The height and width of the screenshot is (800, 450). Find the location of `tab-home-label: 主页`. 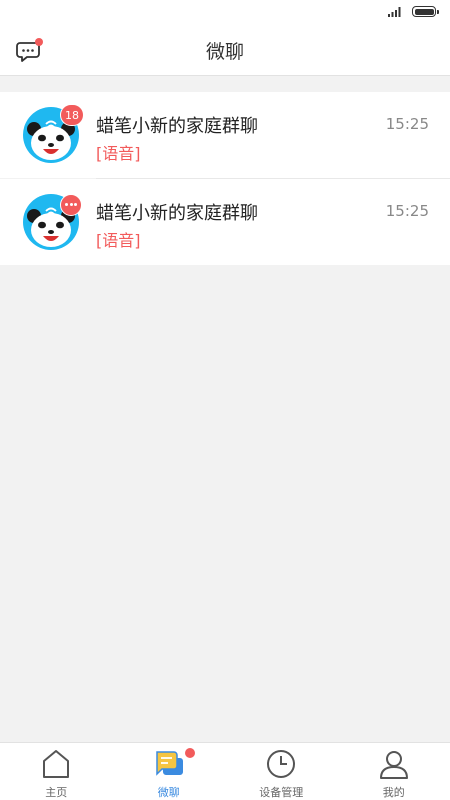

tab-home-label: 主页 is located at coordinates (56, 792).